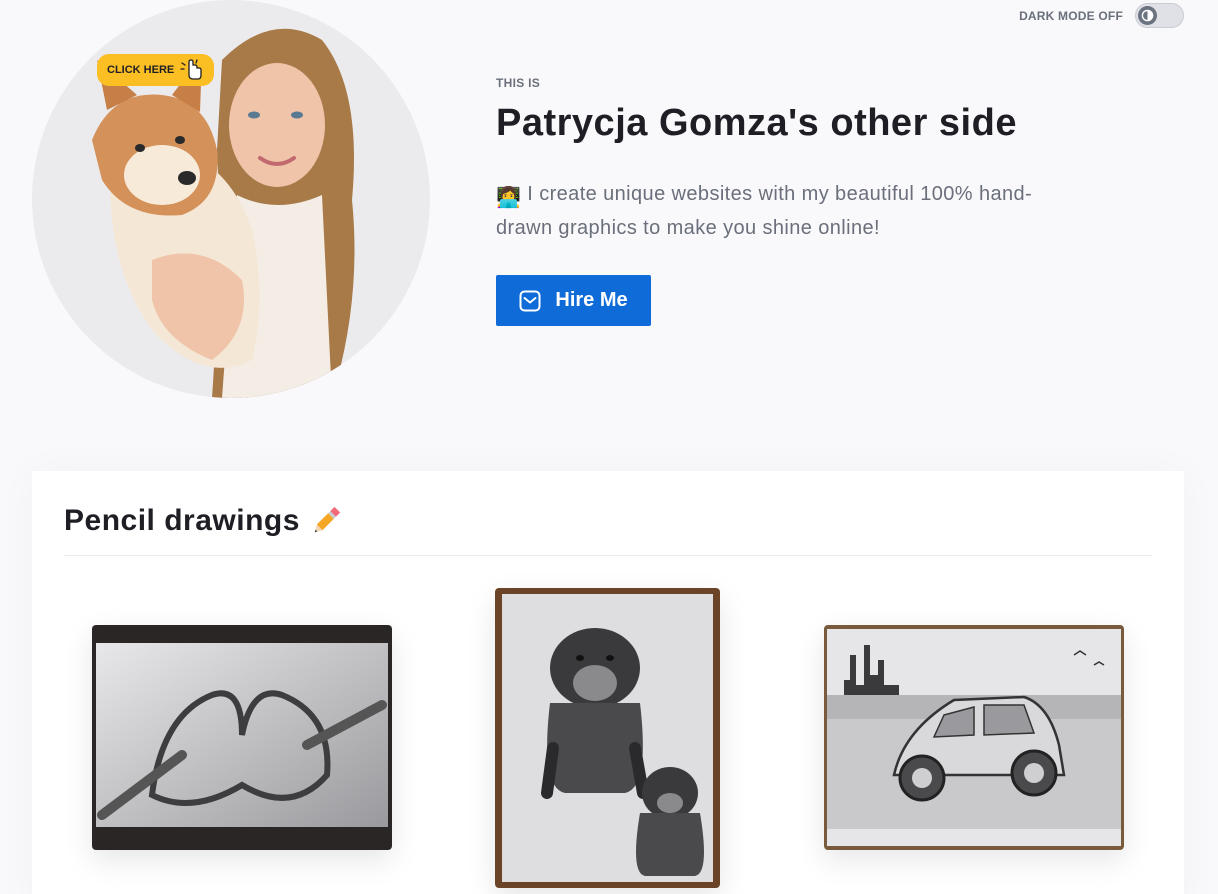  What do you see at coordinates (1159, 15) in the screenshot?
I see `dark-mode-toggle` at bounding box center [1159, 15].